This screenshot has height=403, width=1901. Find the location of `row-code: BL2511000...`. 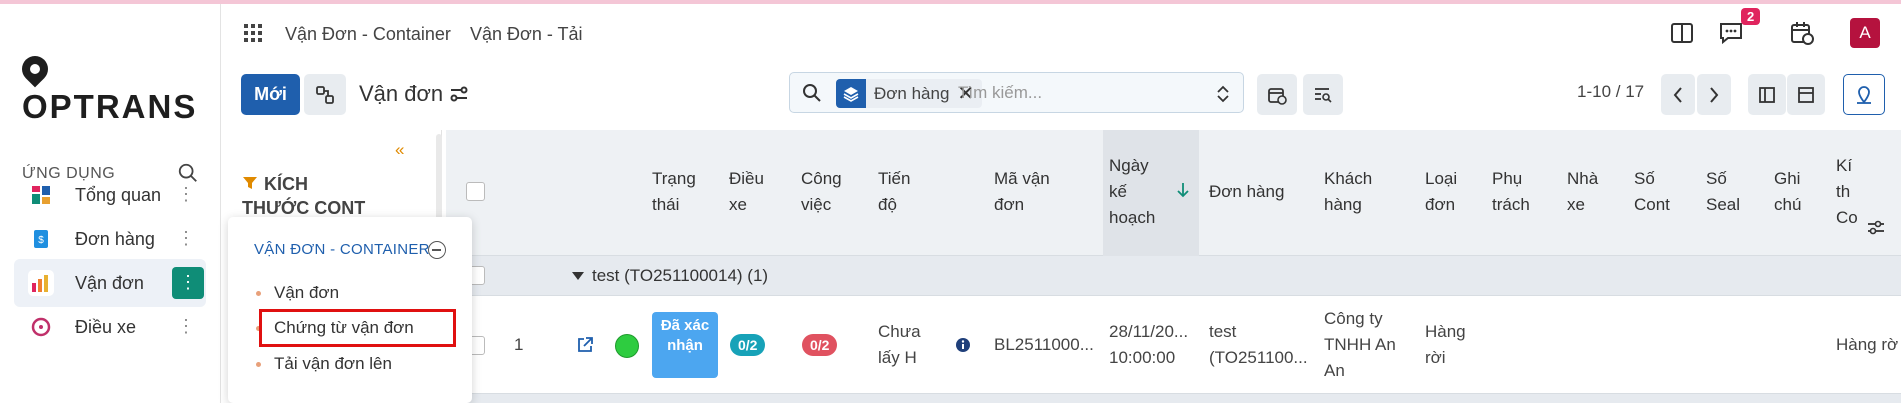

row-code: BL2511000... is located at coordinates (1044, 344).